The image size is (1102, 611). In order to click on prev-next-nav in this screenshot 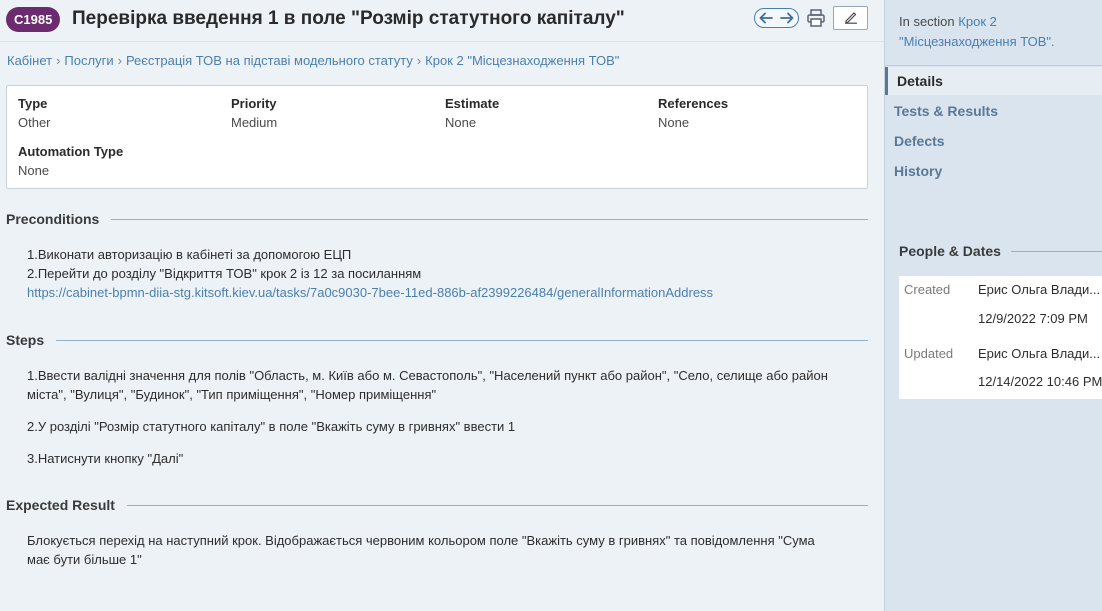, I will do `click(776, 18)`.